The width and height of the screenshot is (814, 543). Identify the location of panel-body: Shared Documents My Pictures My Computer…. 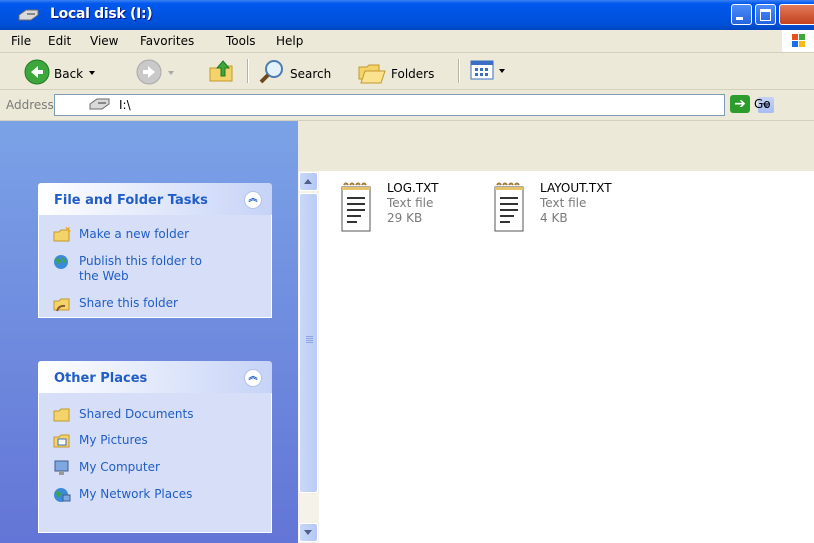
(155, 463).